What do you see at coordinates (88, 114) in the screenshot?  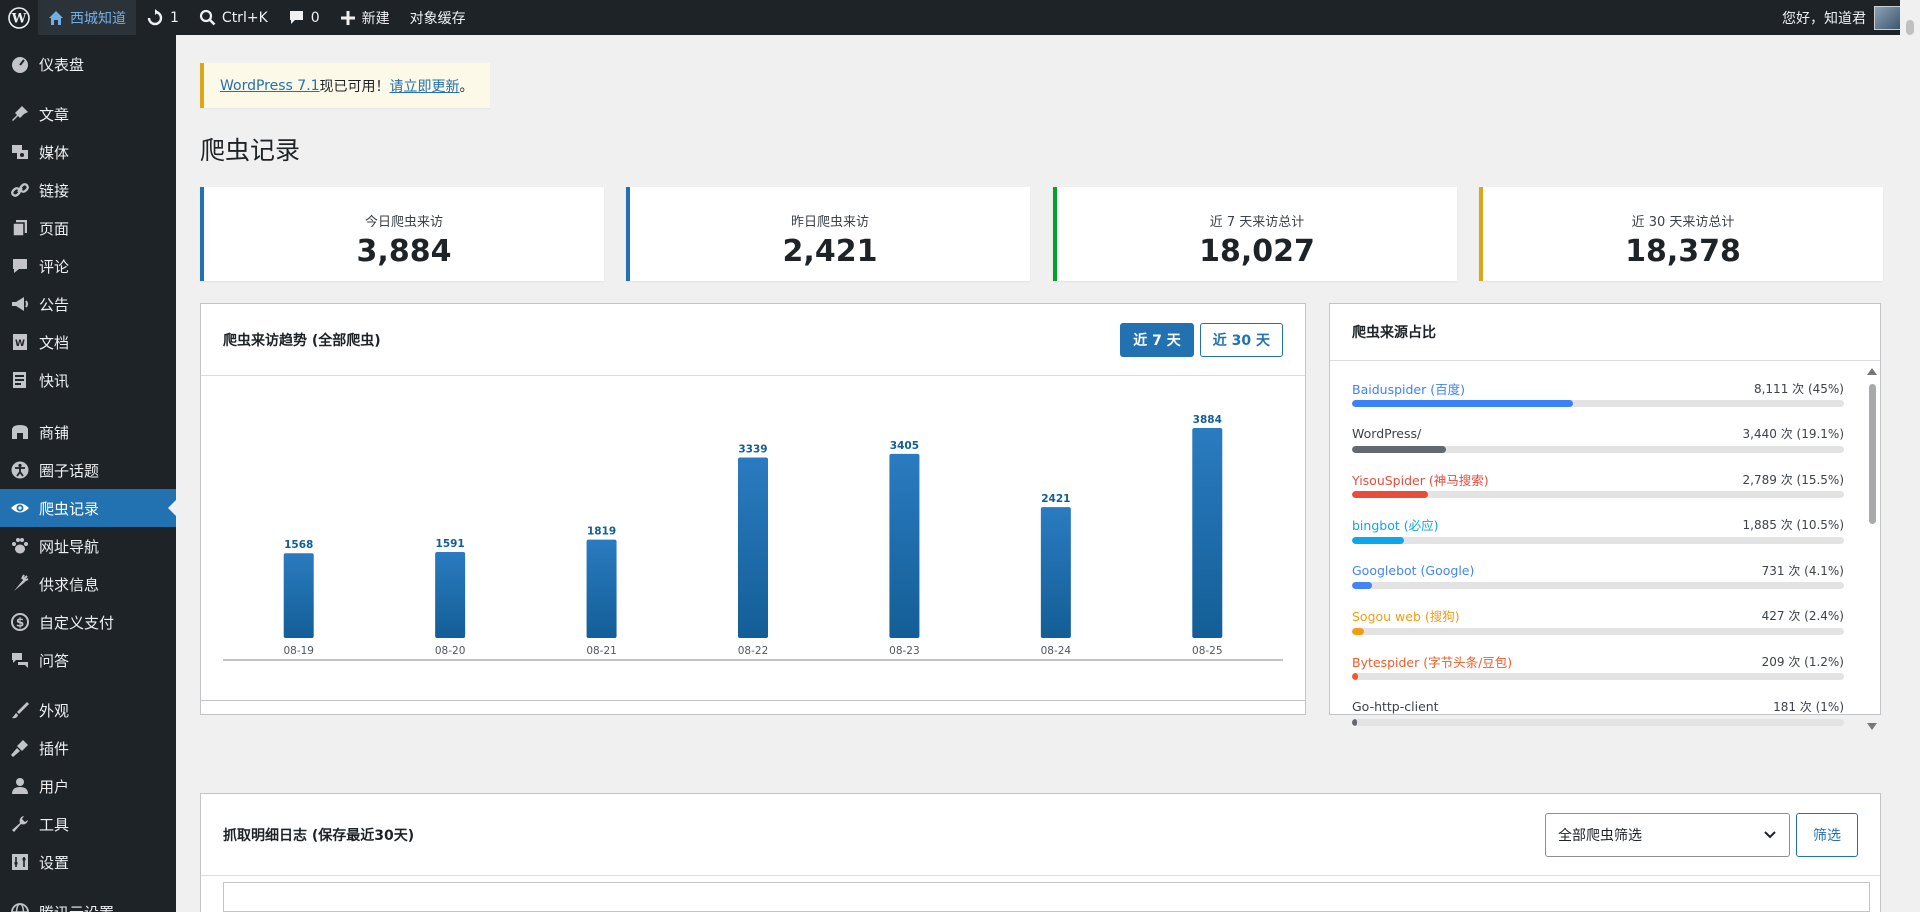 I see `sidebar-item: 文章` at bounding box center [88, 114].